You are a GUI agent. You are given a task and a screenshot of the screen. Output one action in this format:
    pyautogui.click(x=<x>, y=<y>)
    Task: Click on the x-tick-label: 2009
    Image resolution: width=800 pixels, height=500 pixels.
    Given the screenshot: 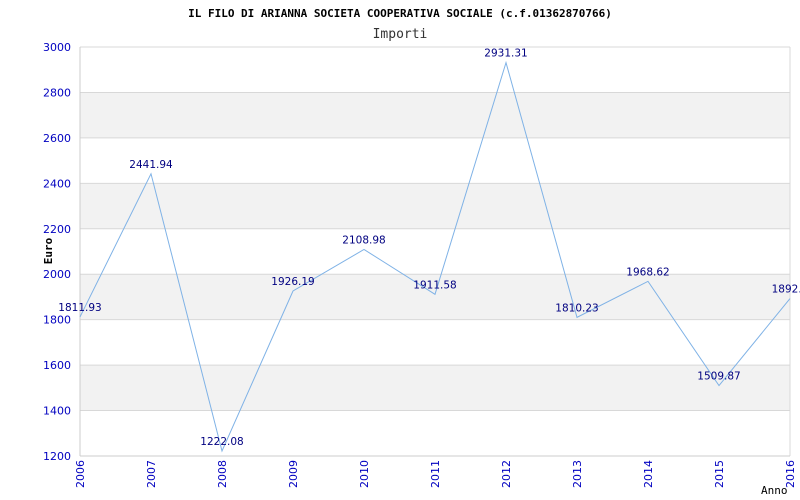 What is the action you would take?
    pyautogui.click(x=293, y=474)
    